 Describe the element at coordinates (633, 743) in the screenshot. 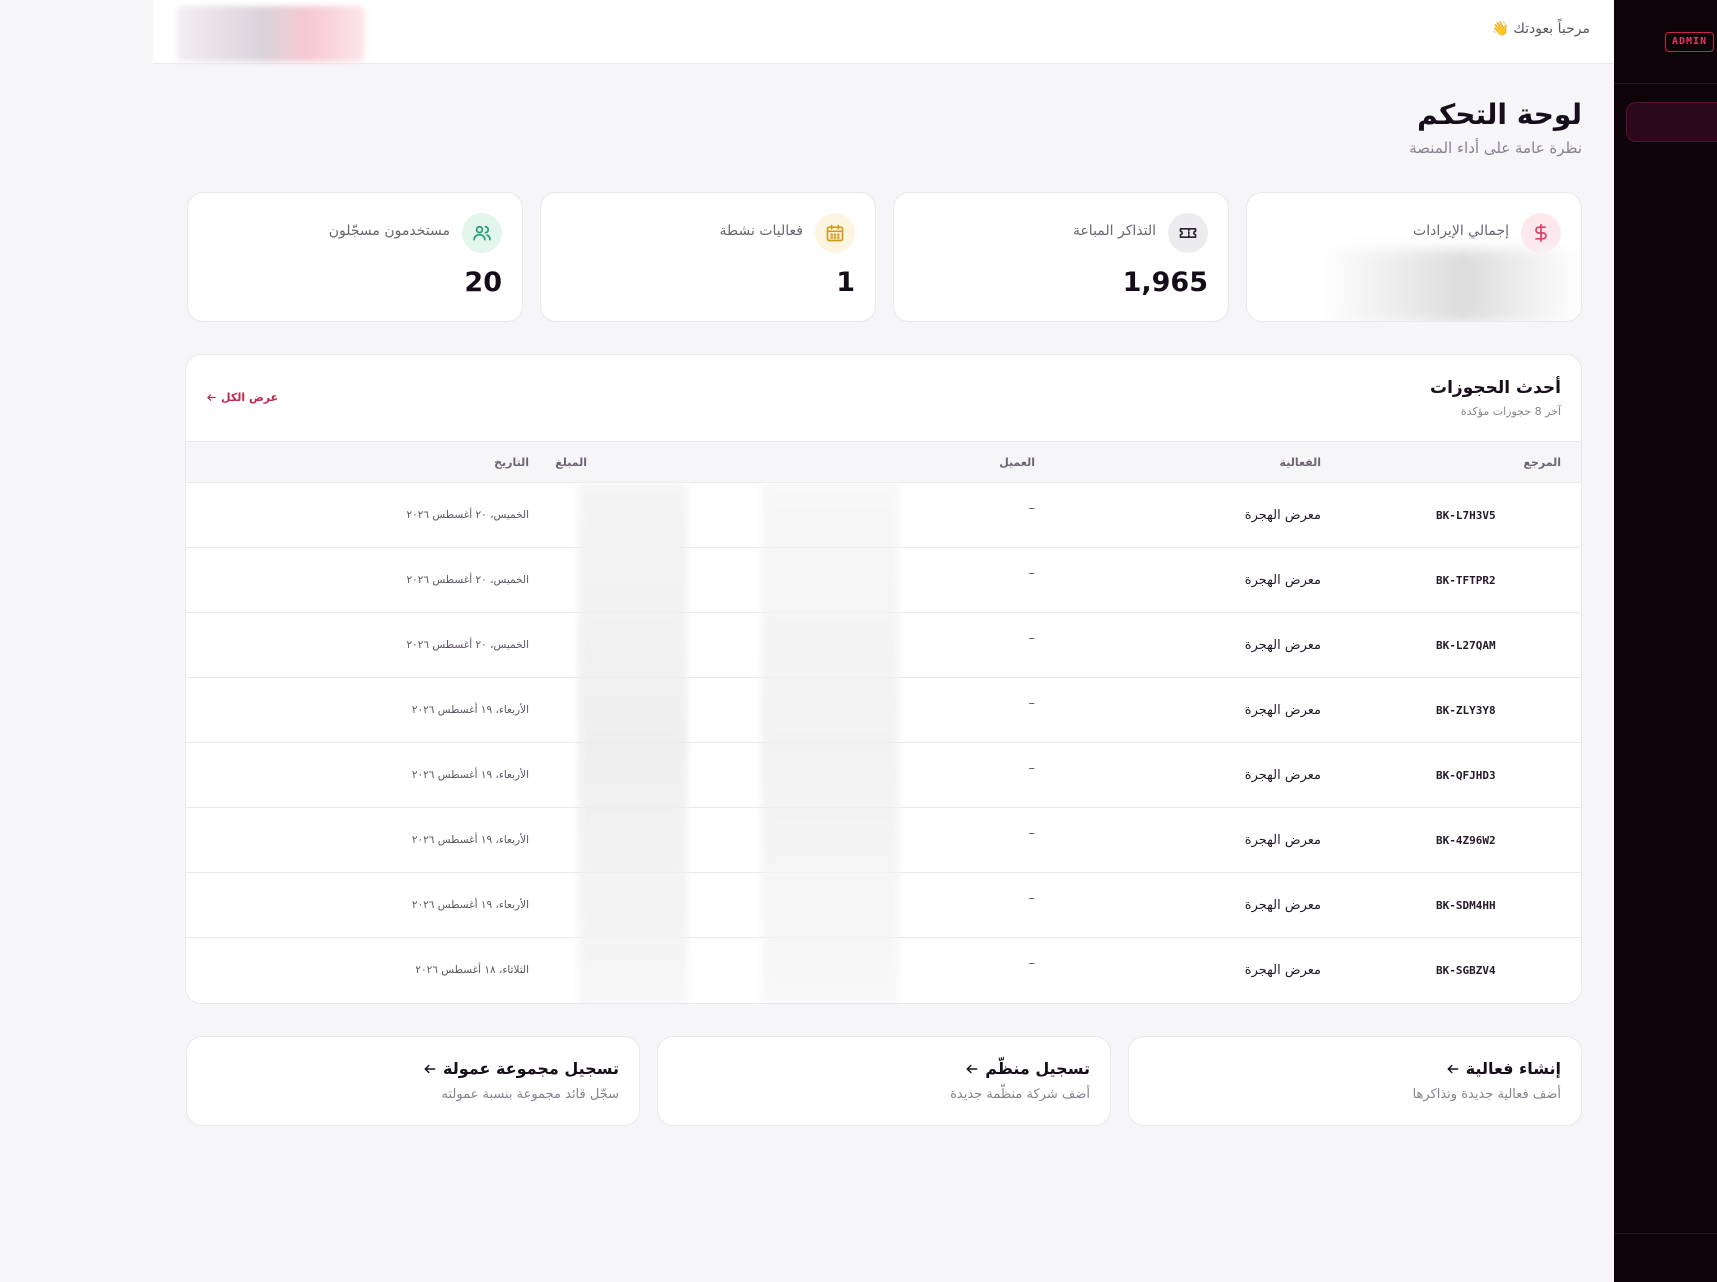

I see `redacted-amount-column` at that location.